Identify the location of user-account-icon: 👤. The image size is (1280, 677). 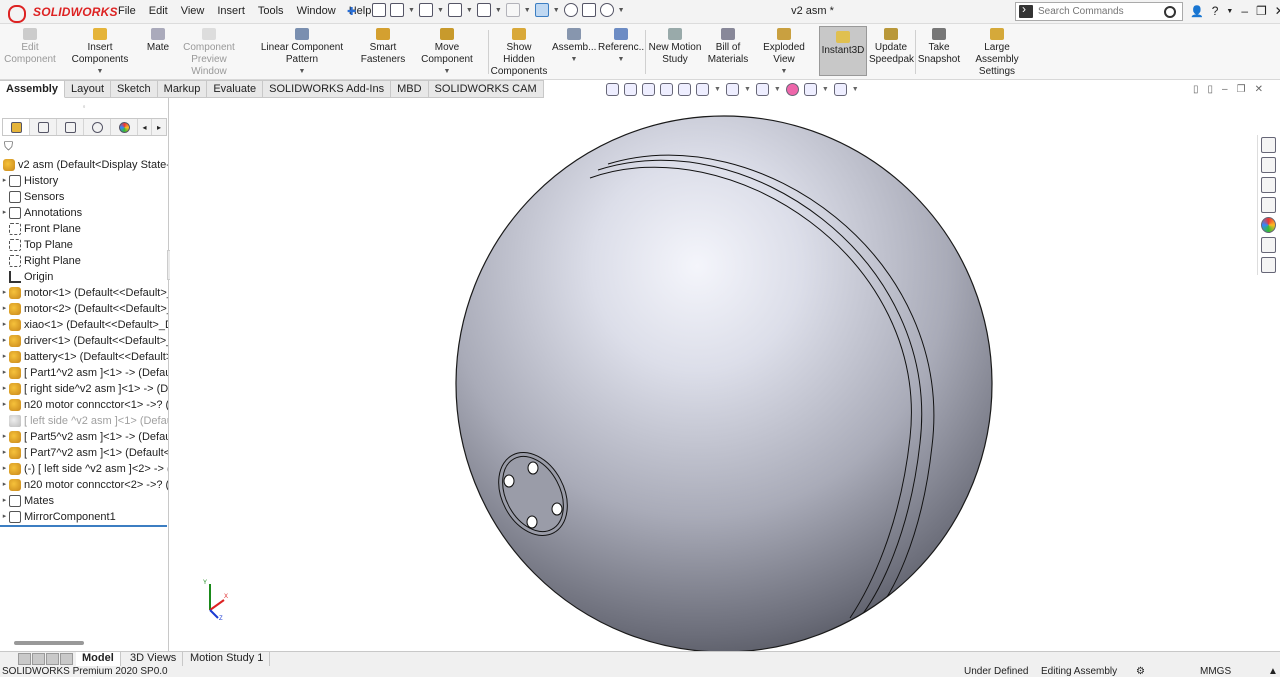
(1197, 11).